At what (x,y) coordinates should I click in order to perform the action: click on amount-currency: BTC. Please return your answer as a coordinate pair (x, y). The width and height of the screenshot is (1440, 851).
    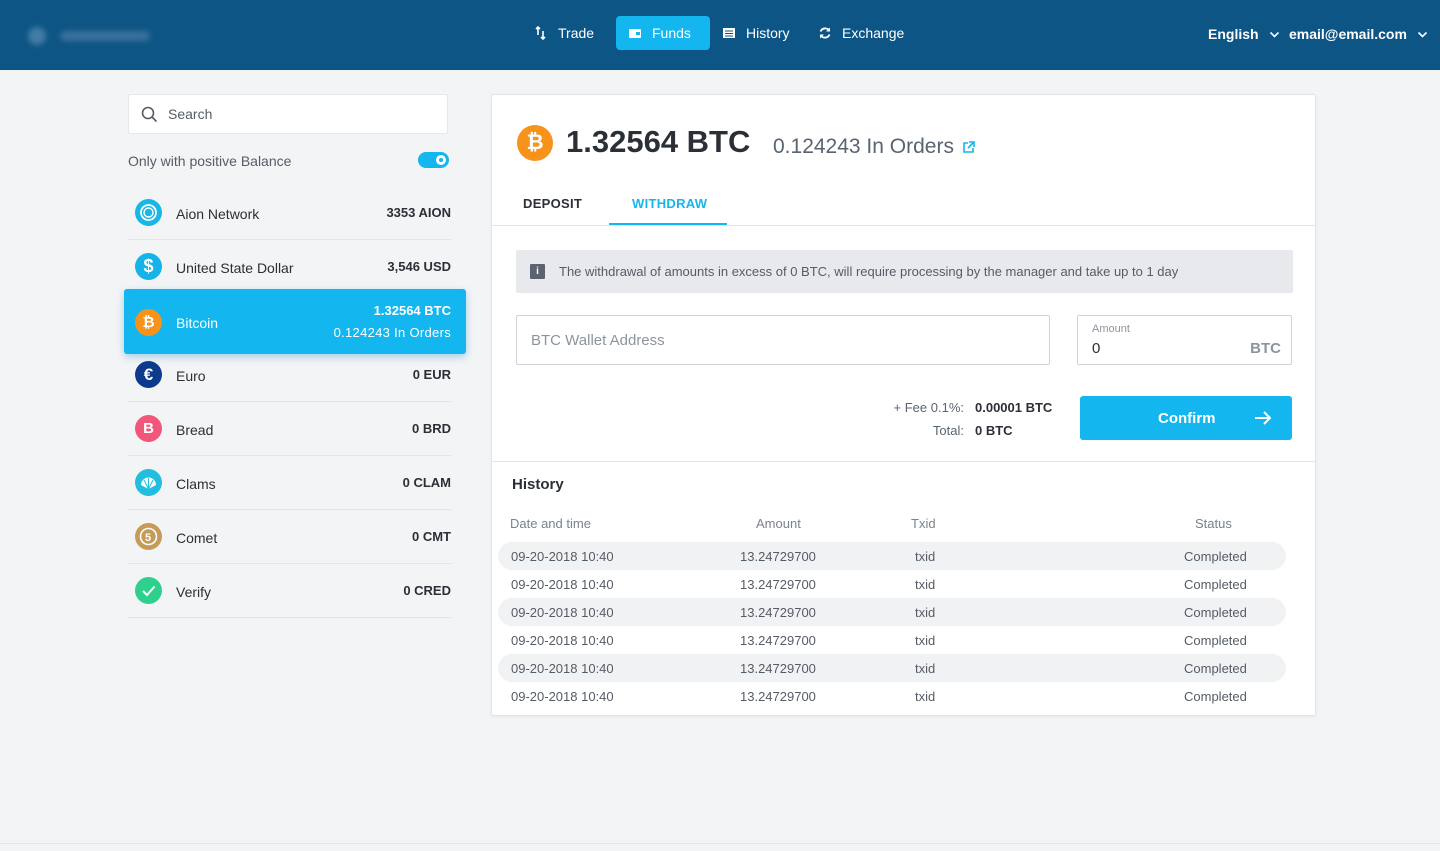
    Looking at the image, I should click on (1265, 348).